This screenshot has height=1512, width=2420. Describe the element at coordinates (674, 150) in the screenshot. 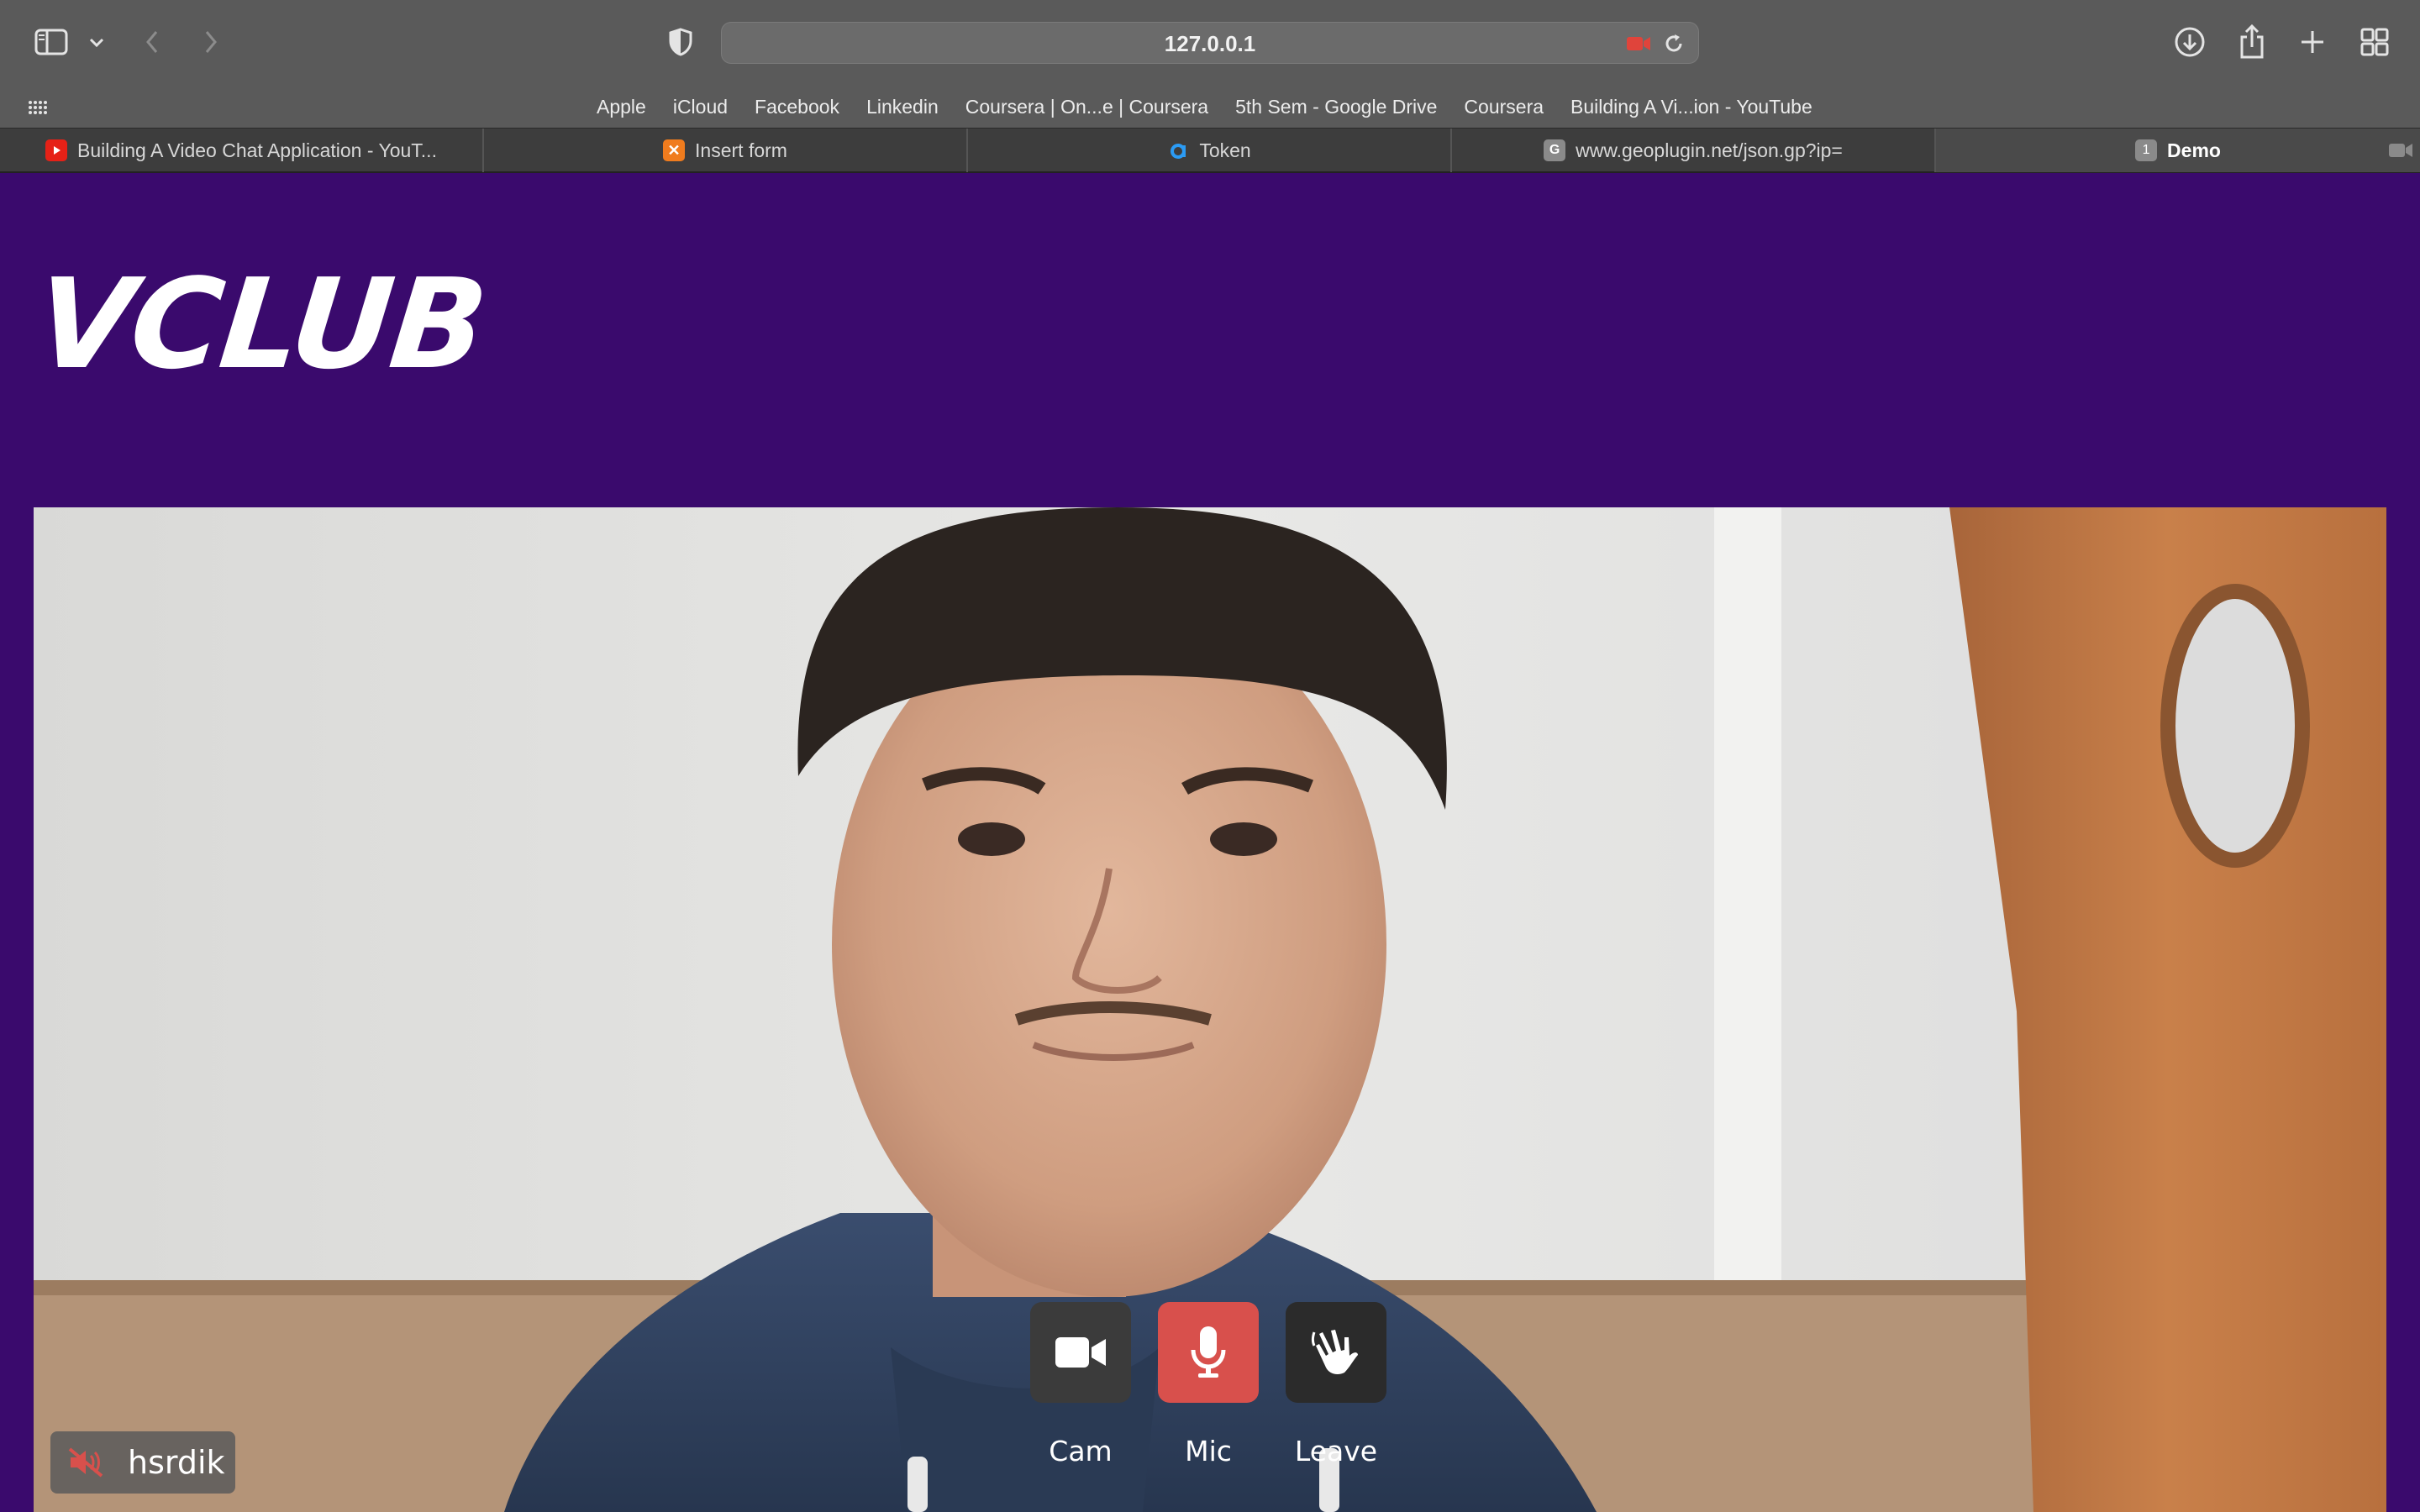

I see `xampp-icon: ✕` at that location.